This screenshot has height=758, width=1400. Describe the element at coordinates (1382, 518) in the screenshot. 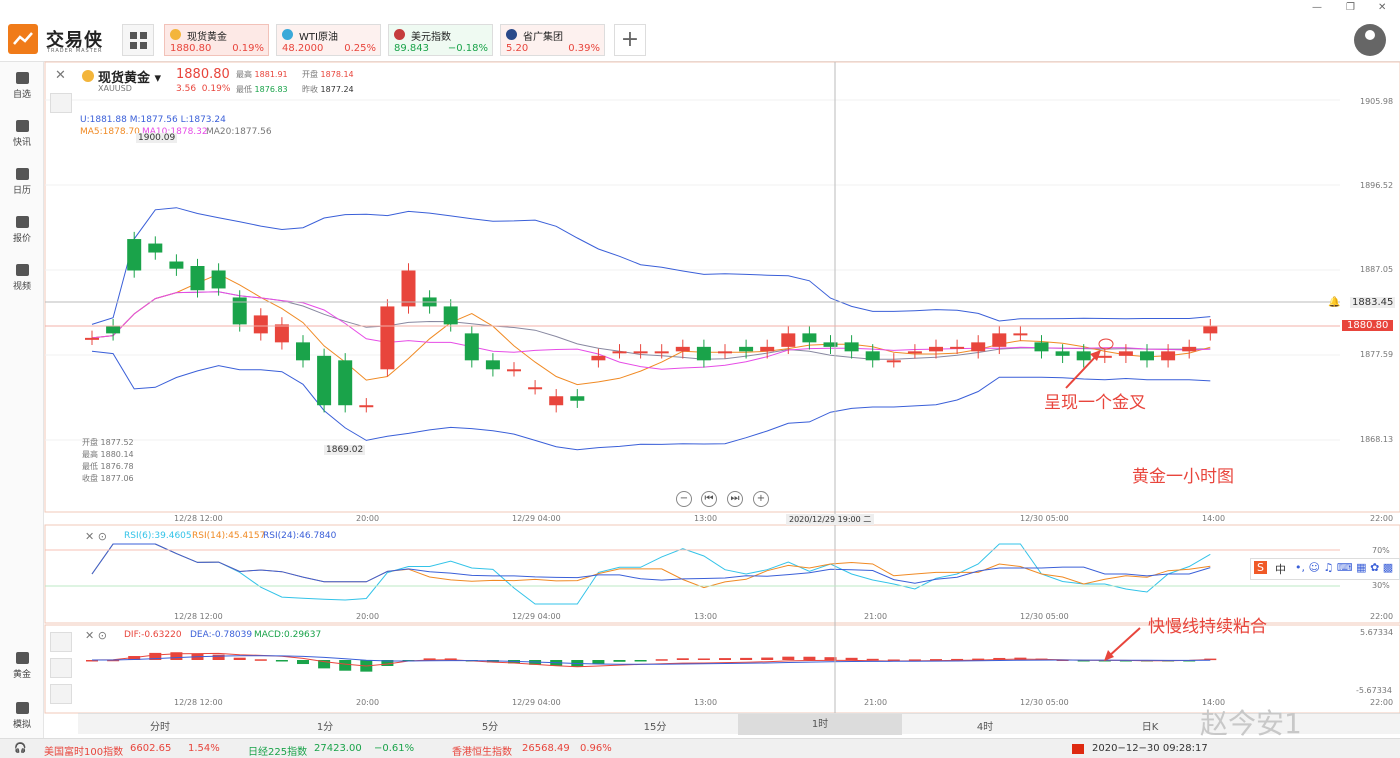

I see `time-tick: 22:00` at that location.